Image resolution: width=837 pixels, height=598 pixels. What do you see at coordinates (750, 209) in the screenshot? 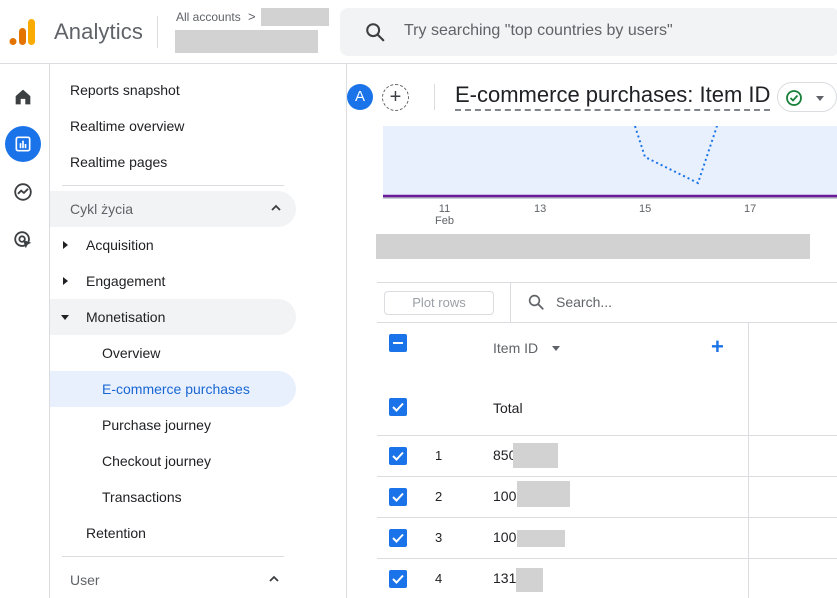
I see `x-tick: 17` at bounding box center [750, 209].